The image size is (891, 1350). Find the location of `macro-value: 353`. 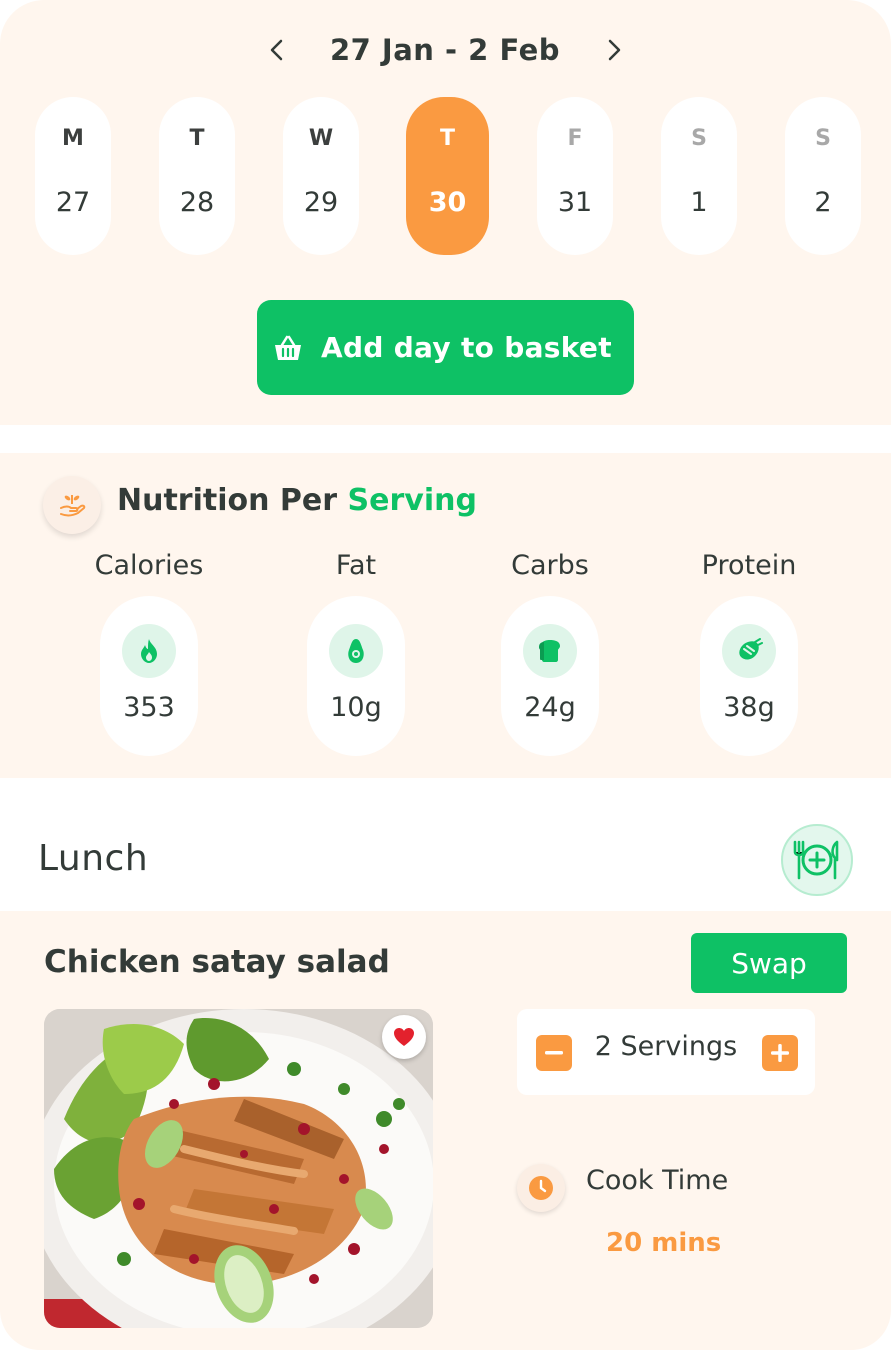

macro-value: 353 is located at coordinates (149, 707).